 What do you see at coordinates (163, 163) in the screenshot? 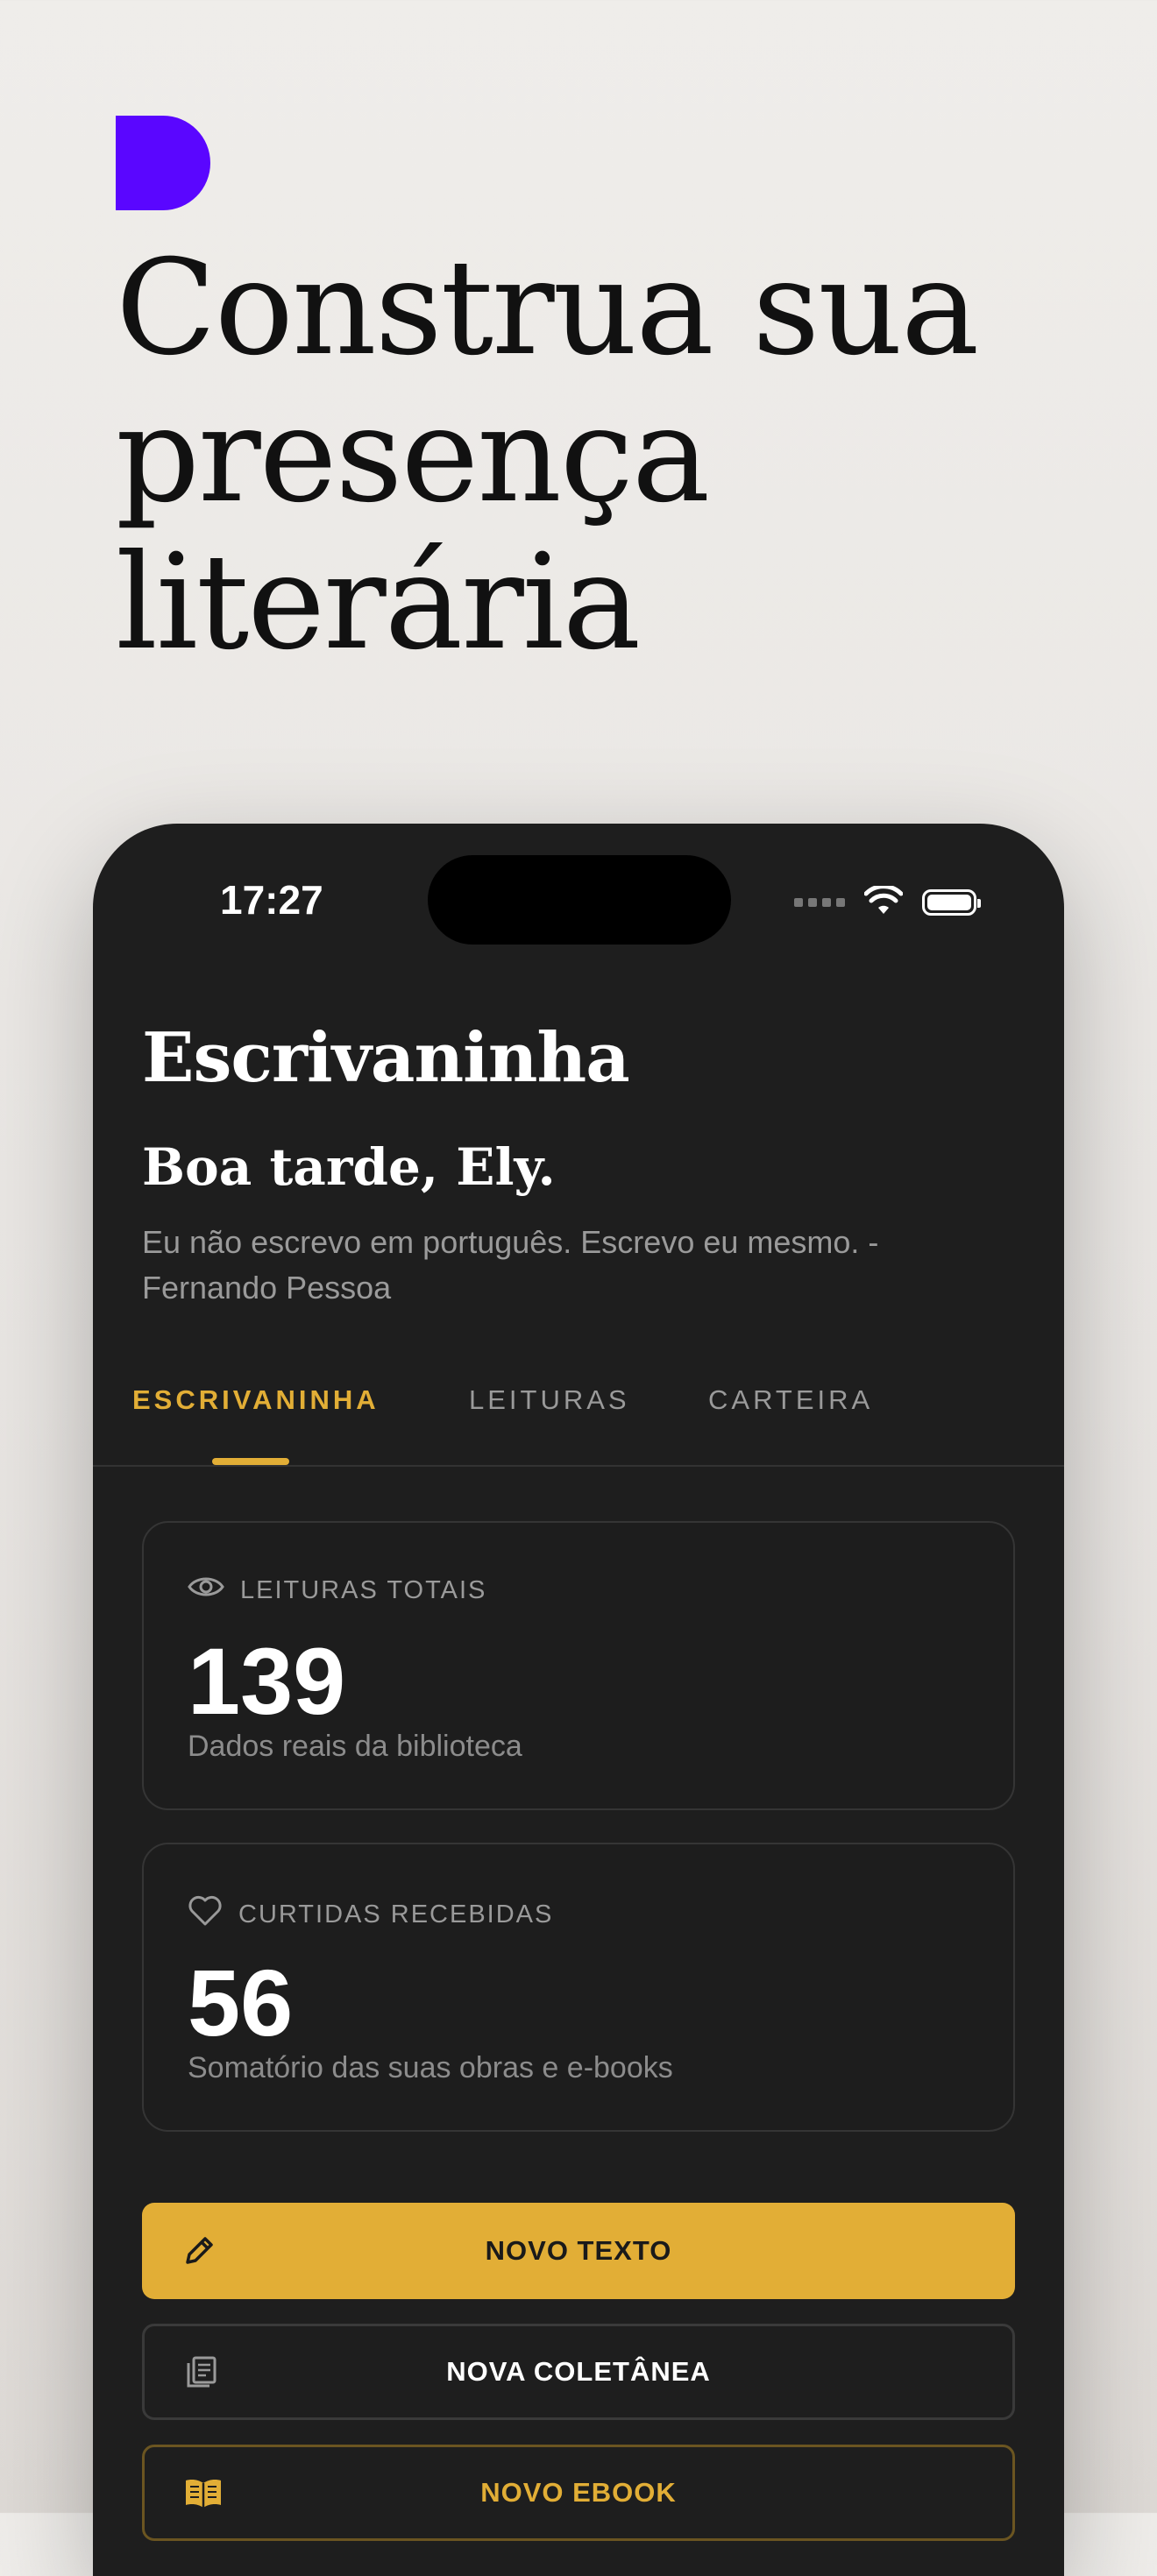
I see `brand-logo` at bounding box center [163, 163].